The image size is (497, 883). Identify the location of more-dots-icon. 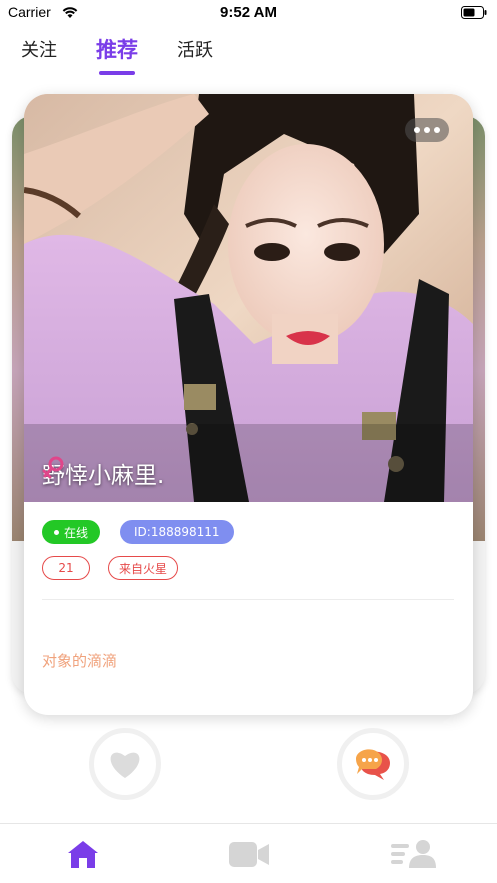
(417, 130).